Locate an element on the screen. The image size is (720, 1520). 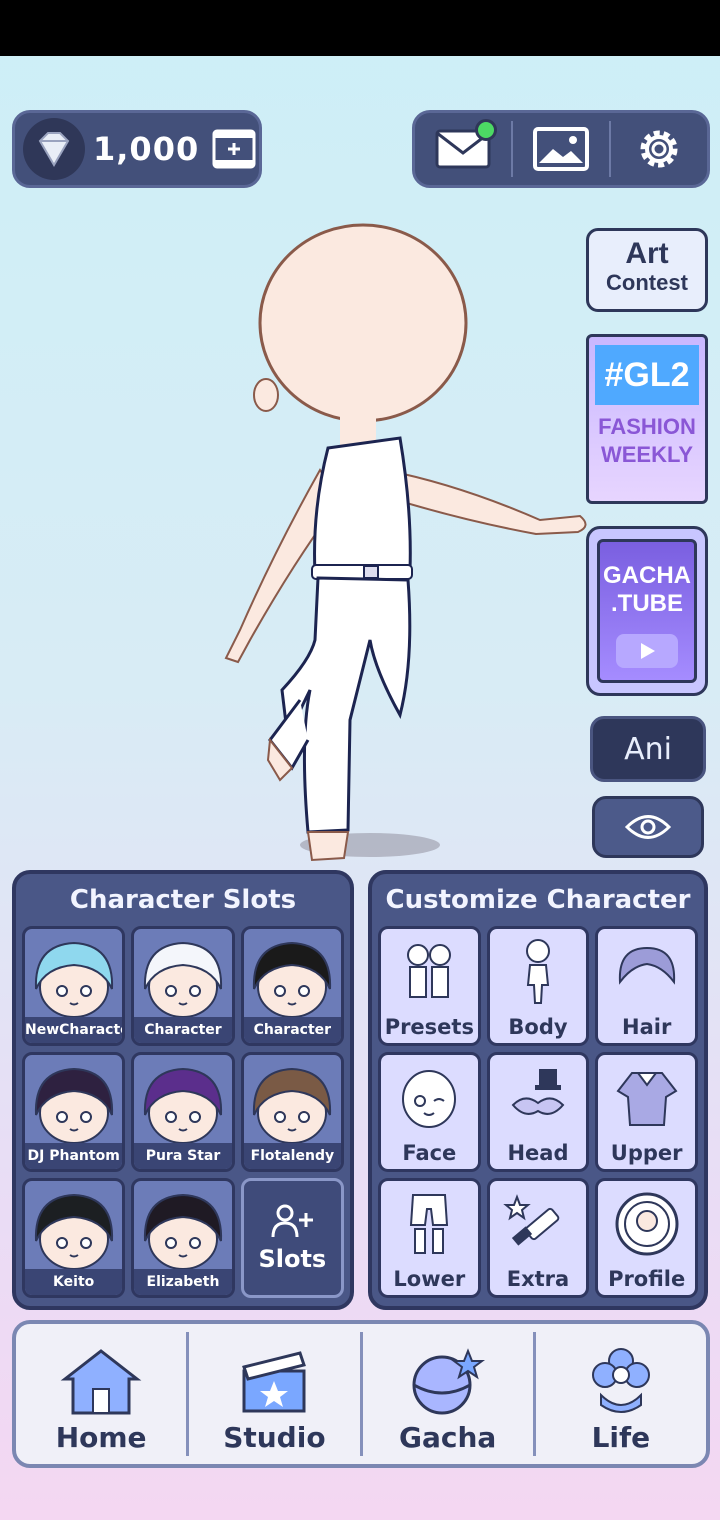
customize-upper-button: Upper is located at coordinates (646, 1112).